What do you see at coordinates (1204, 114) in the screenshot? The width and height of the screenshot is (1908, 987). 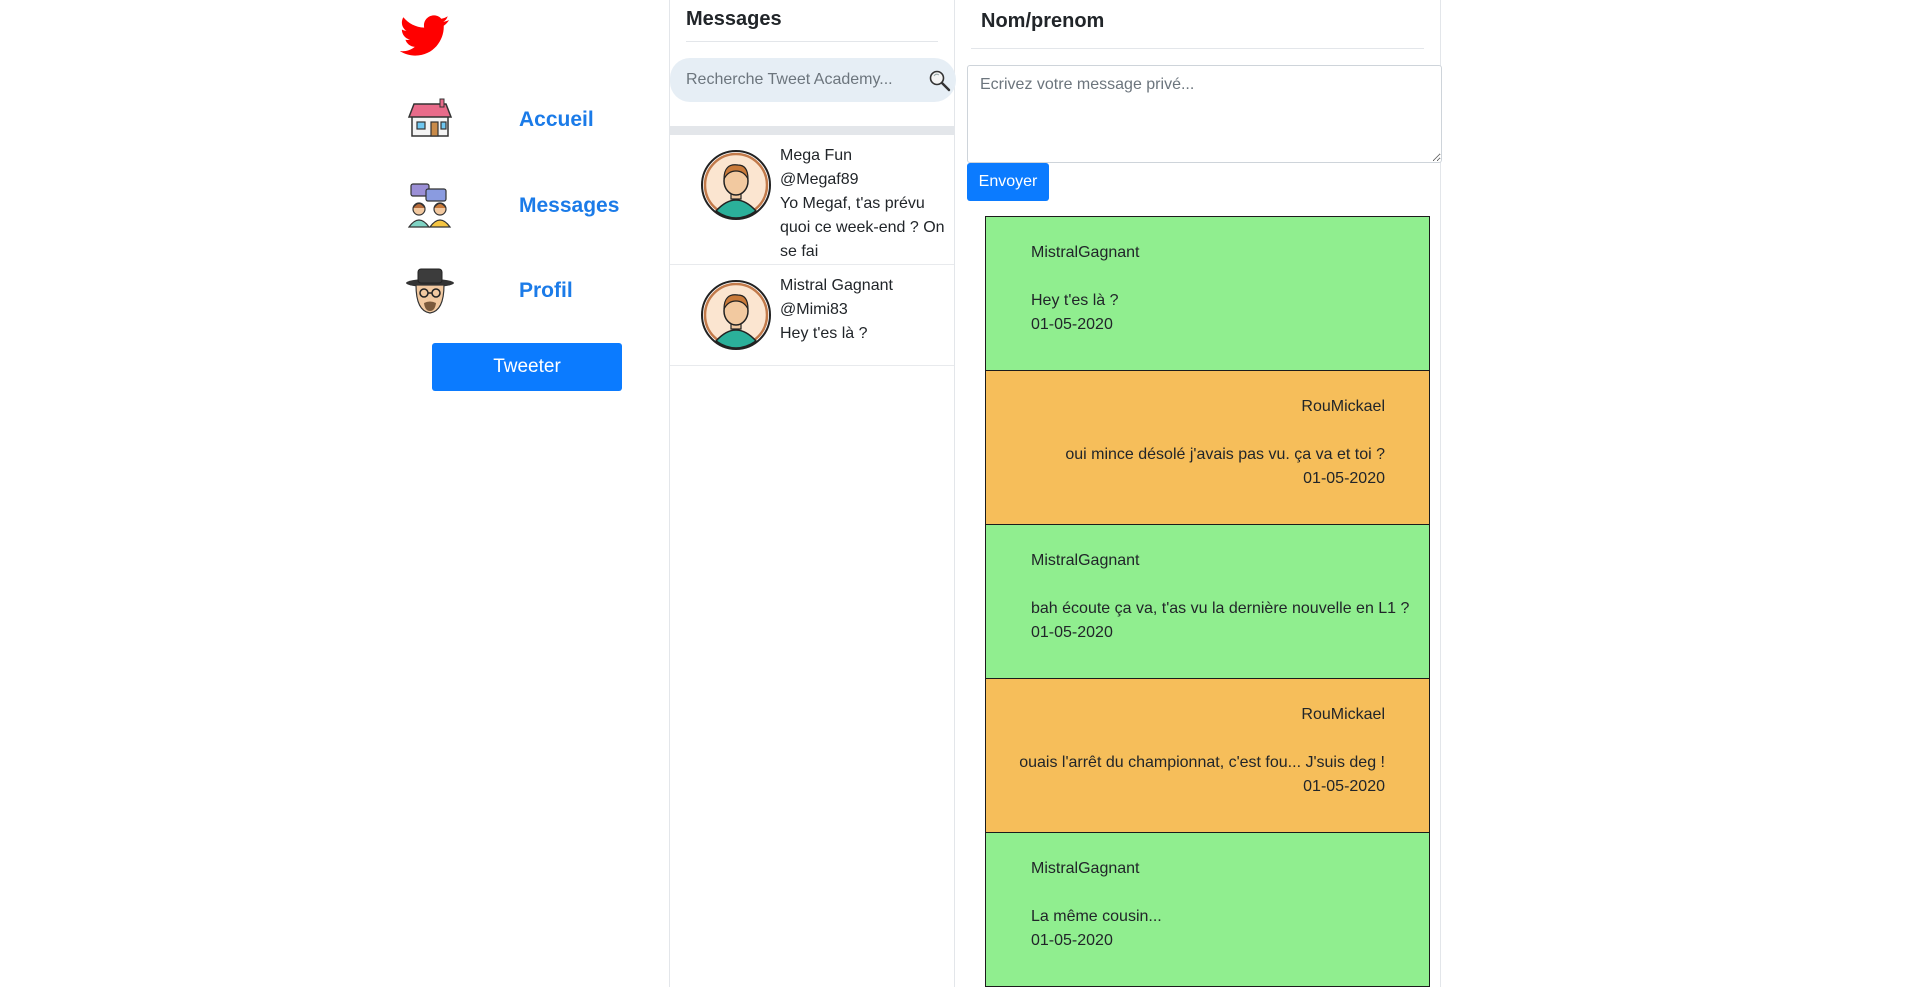 I see `private-message-input` at bounding box center [1204, 114].